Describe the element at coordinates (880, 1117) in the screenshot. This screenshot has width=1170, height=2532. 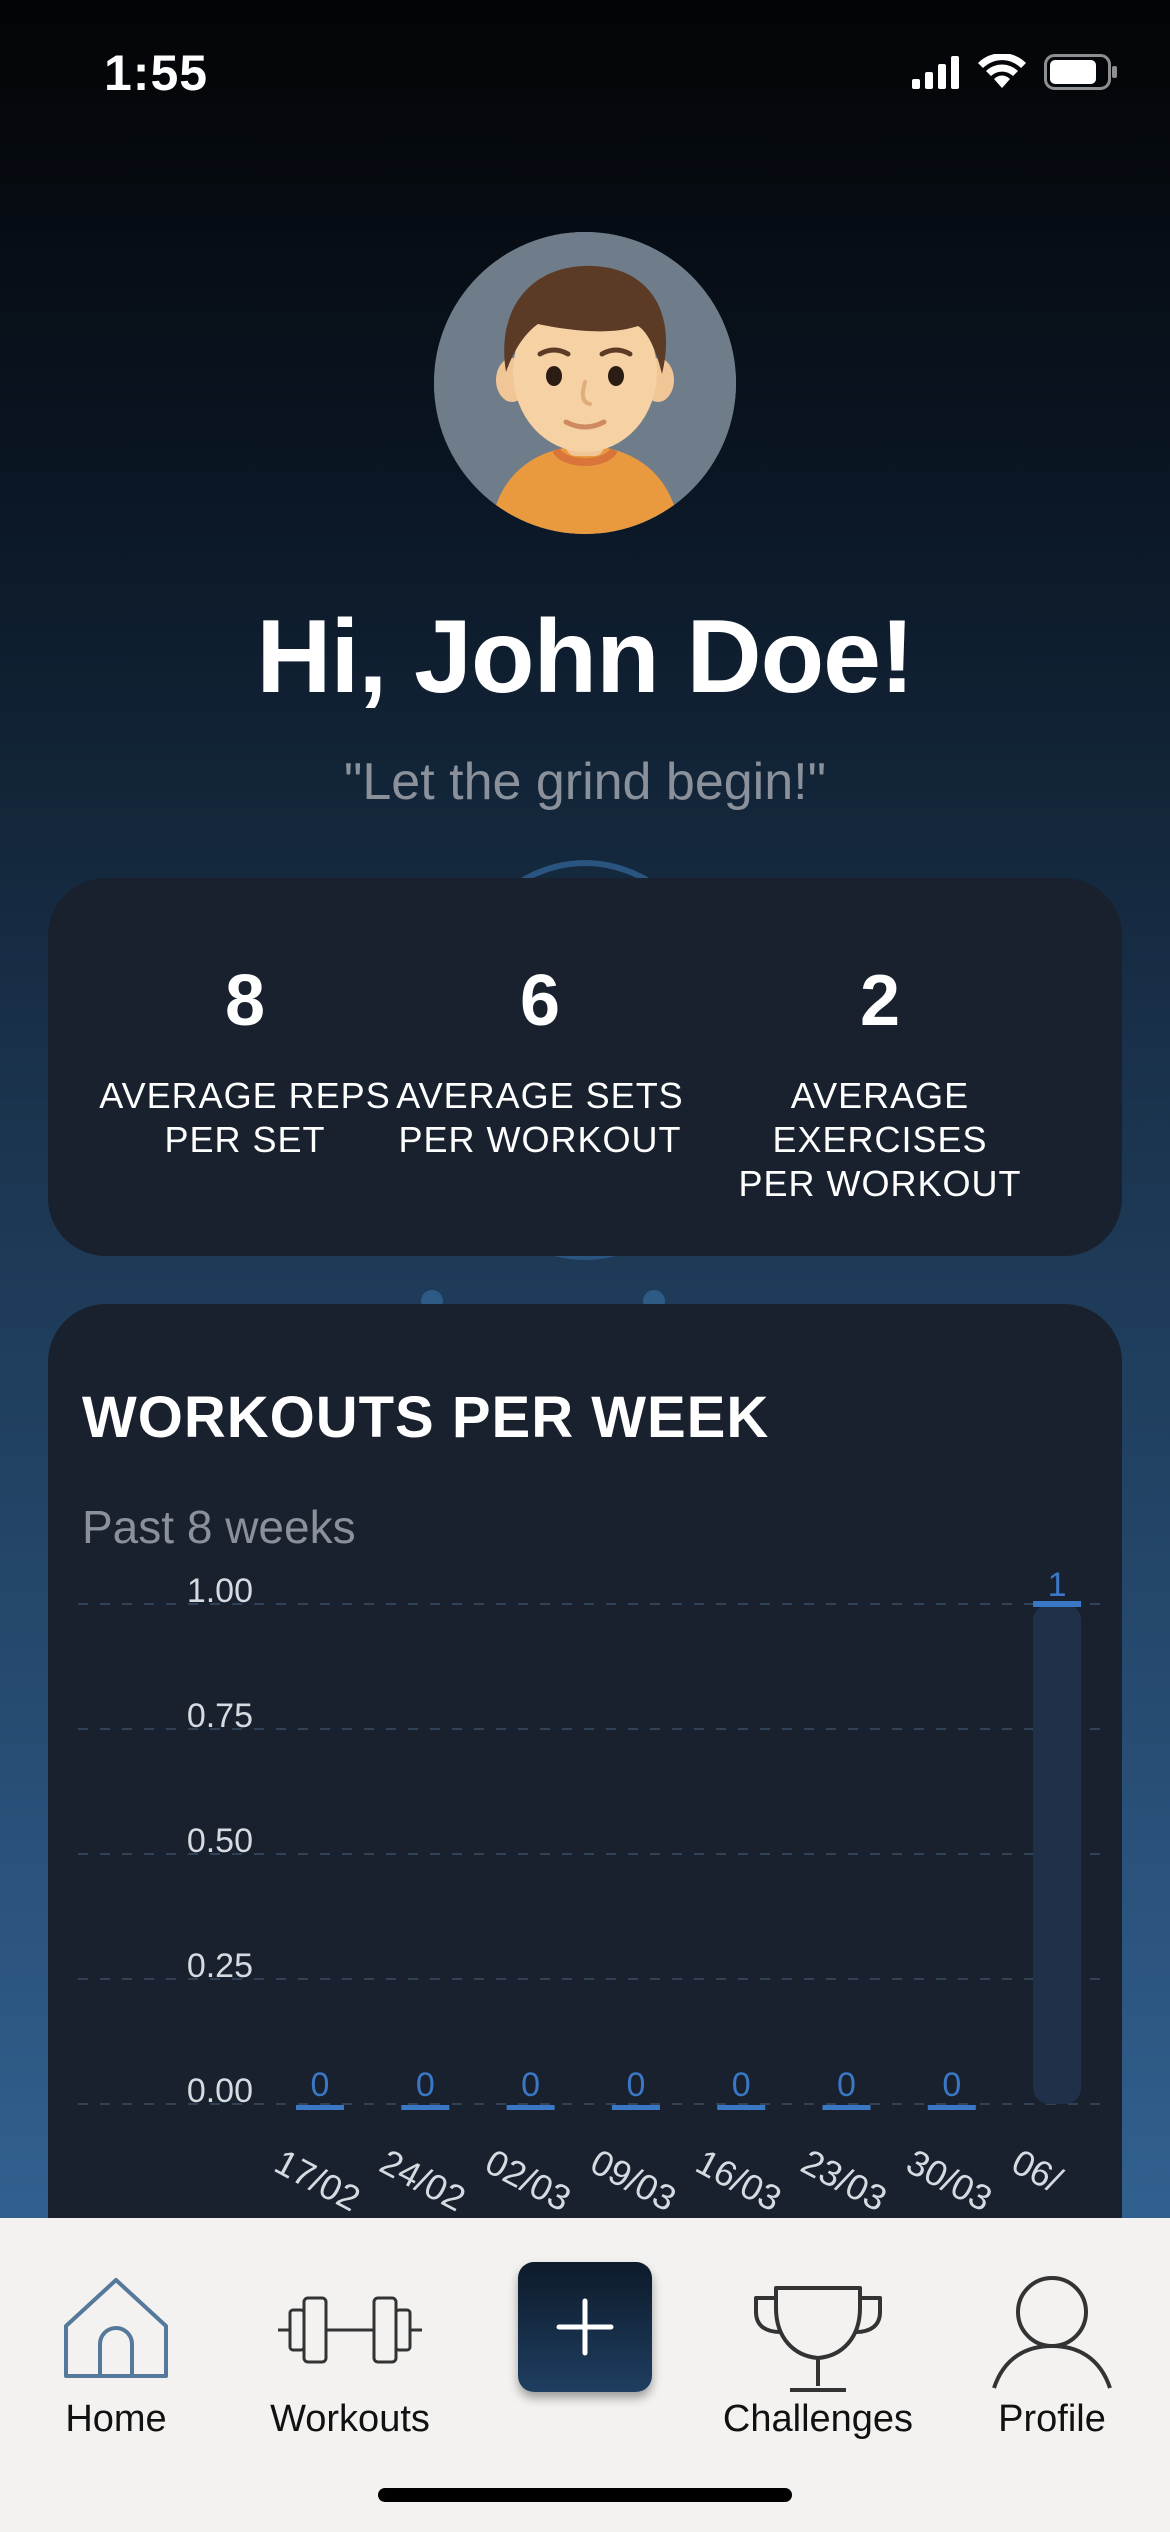
I see `stat-label-line: AVERAGE EXERCISES` at that location.